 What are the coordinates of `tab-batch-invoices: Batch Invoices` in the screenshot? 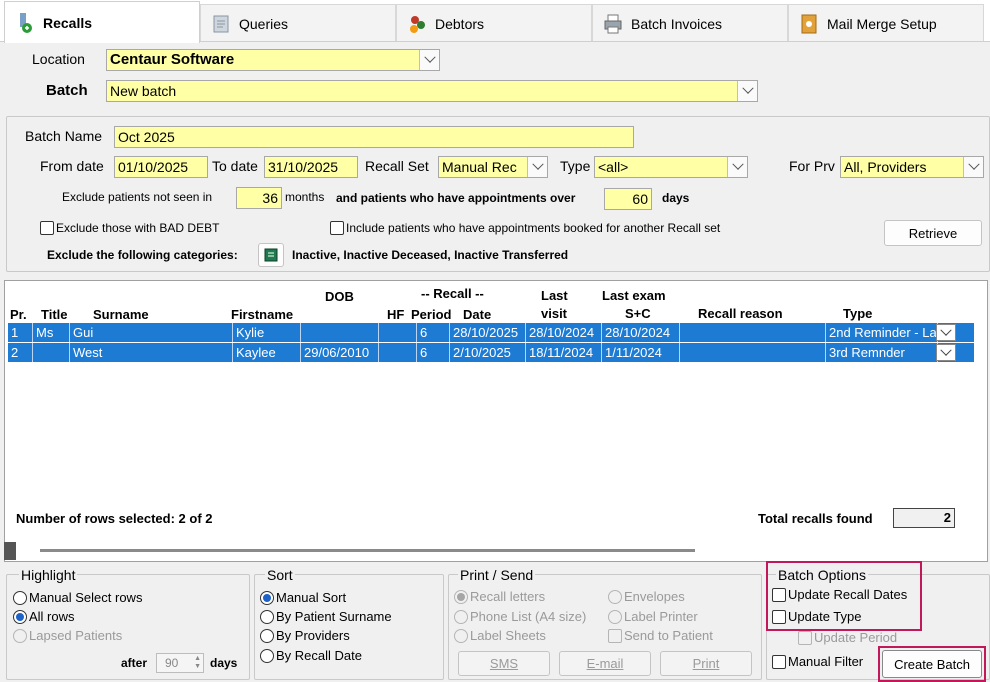 It's located at (690, 23).